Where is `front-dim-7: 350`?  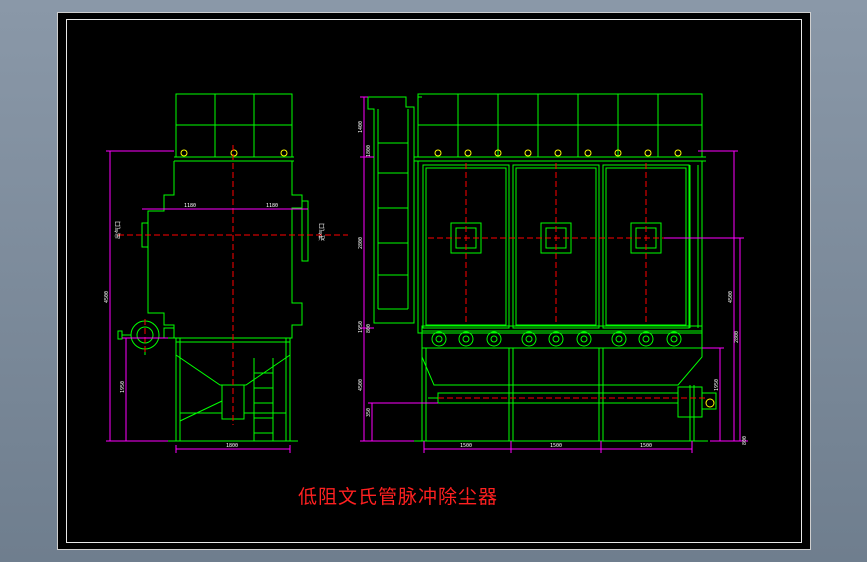
front-dim-7: 350 is located at coordinates (369, 412).